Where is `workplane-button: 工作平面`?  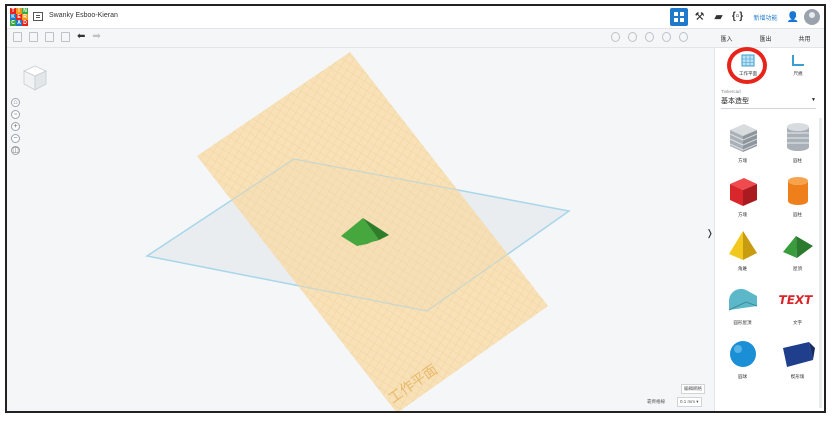
workplane-button: 工作平面 is located at coordinates (748, 65).